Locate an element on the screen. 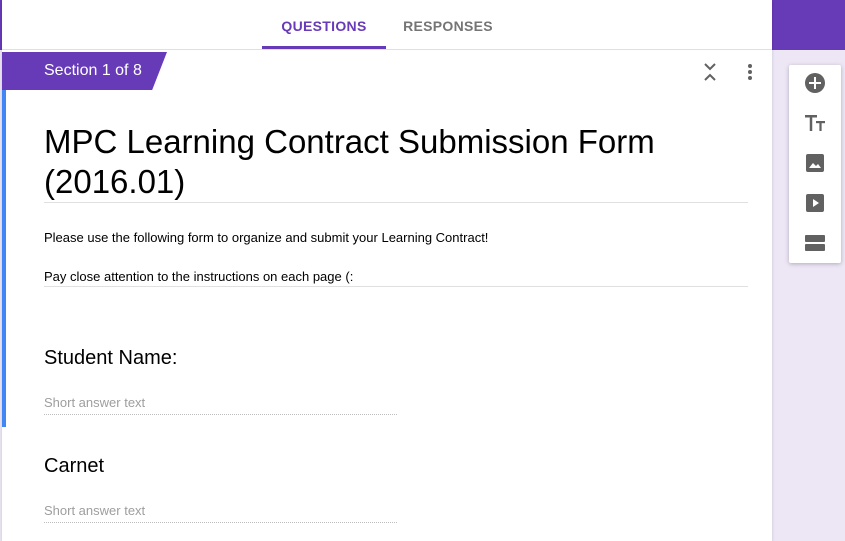  question-title: Carnet is located at coordinates (74, 466).